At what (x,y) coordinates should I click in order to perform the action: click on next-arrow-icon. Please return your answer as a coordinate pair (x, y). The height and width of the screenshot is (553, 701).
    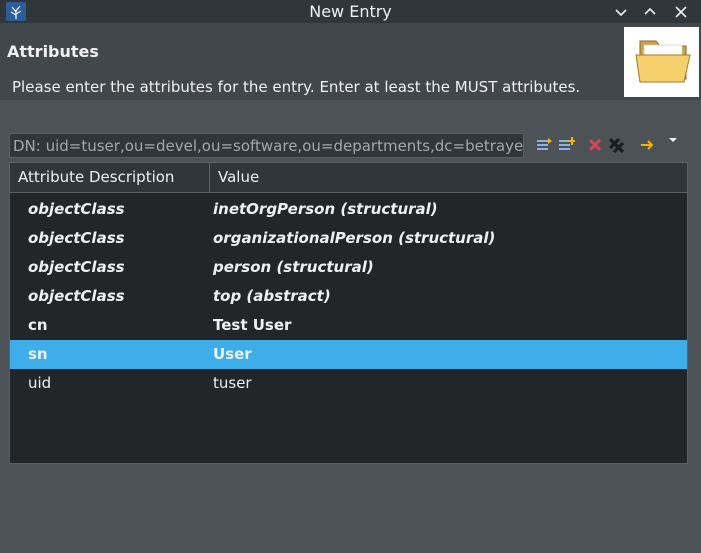
    Looking at the image, I should click on (647, 145).